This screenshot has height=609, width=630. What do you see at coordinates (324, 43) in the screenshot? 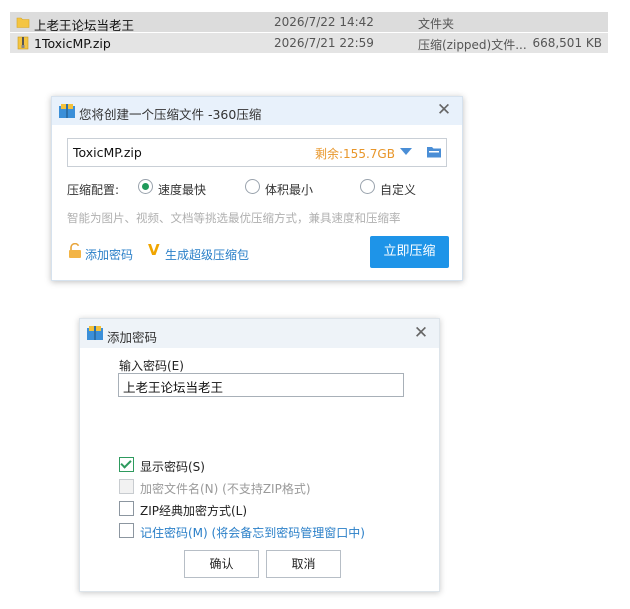
I see `file-date: 2026/7/21 22:59` at bounding box center [324, 43].